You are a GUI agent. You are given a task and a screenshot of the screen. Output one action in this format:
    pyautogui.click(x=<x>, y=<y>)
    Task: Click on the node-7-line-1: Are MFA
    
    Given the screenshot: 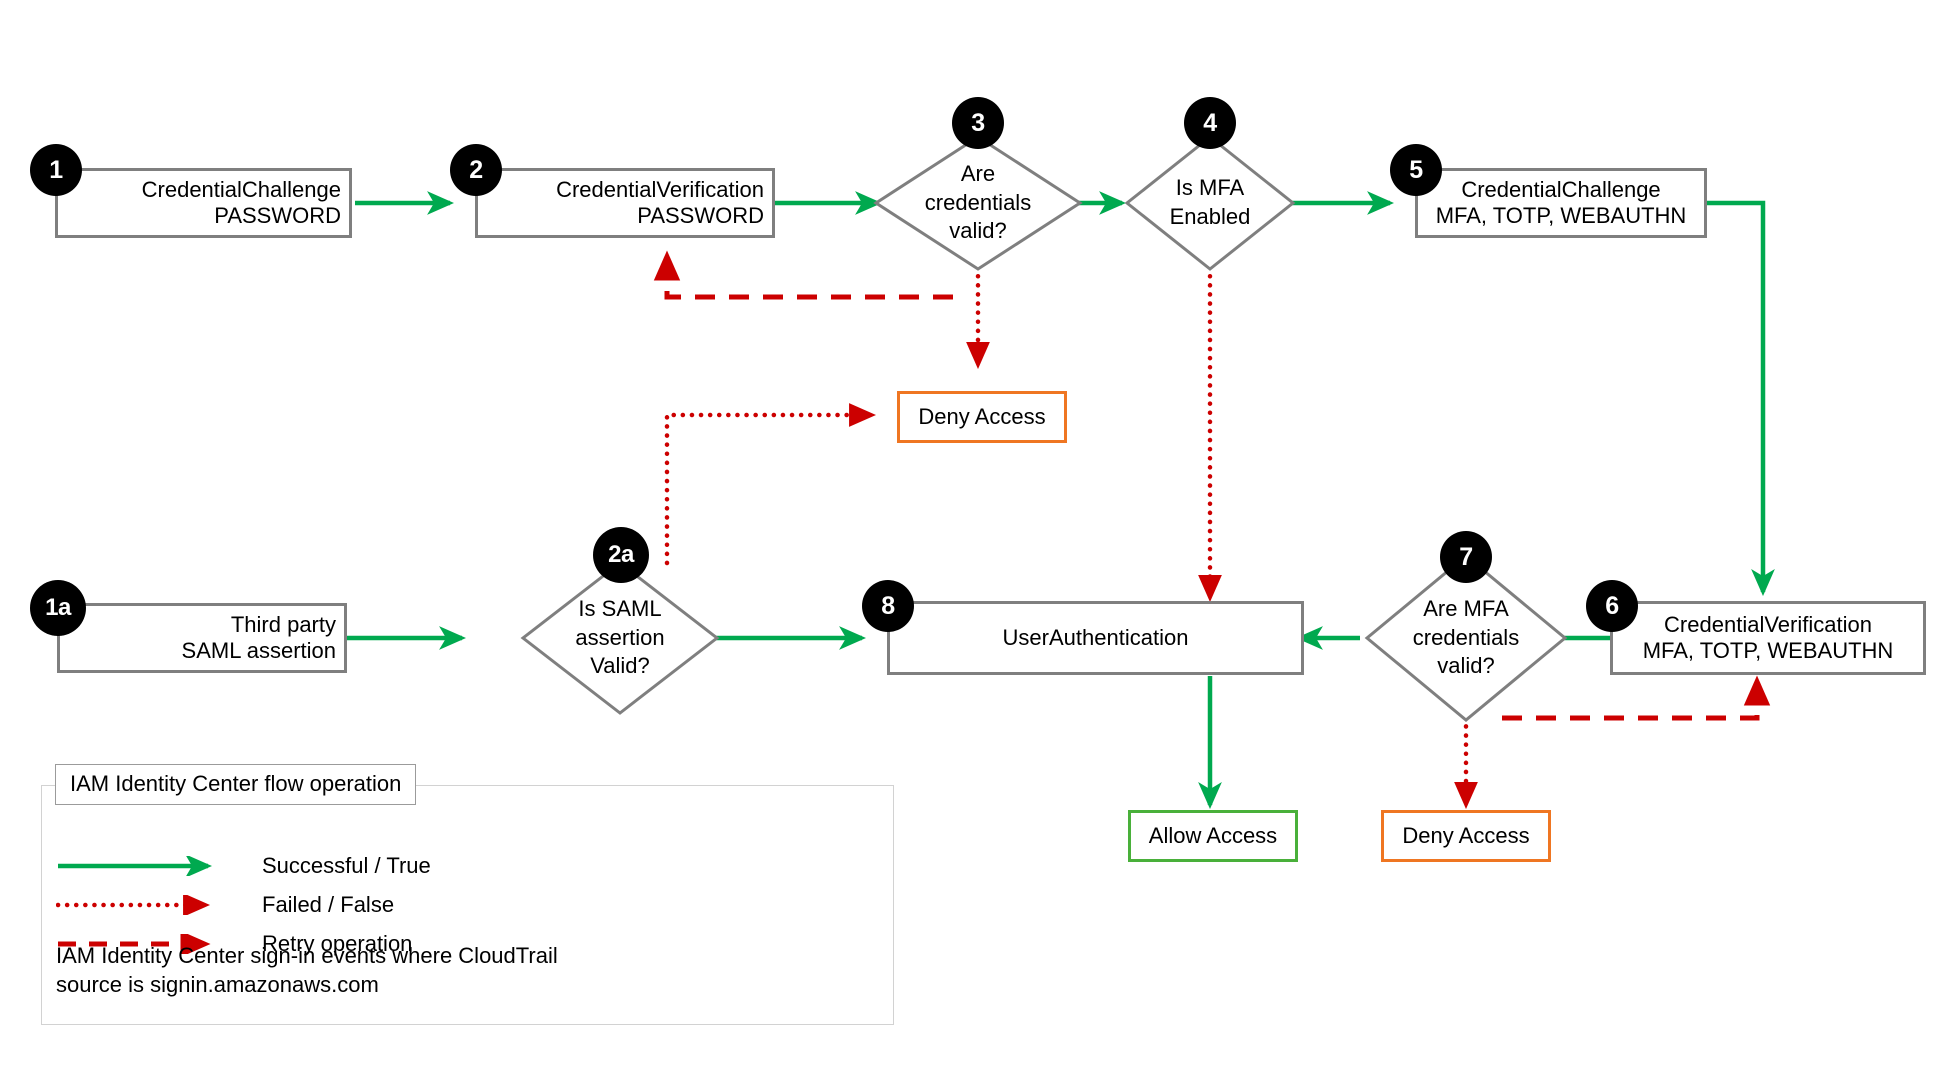 What is the action you would take?
    pyautogui.click(x=1466, y=609)
    